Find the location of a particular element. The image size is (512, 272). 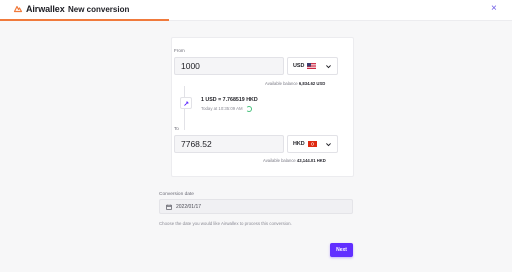

calendar-icon is located at coordinates (169, 207).